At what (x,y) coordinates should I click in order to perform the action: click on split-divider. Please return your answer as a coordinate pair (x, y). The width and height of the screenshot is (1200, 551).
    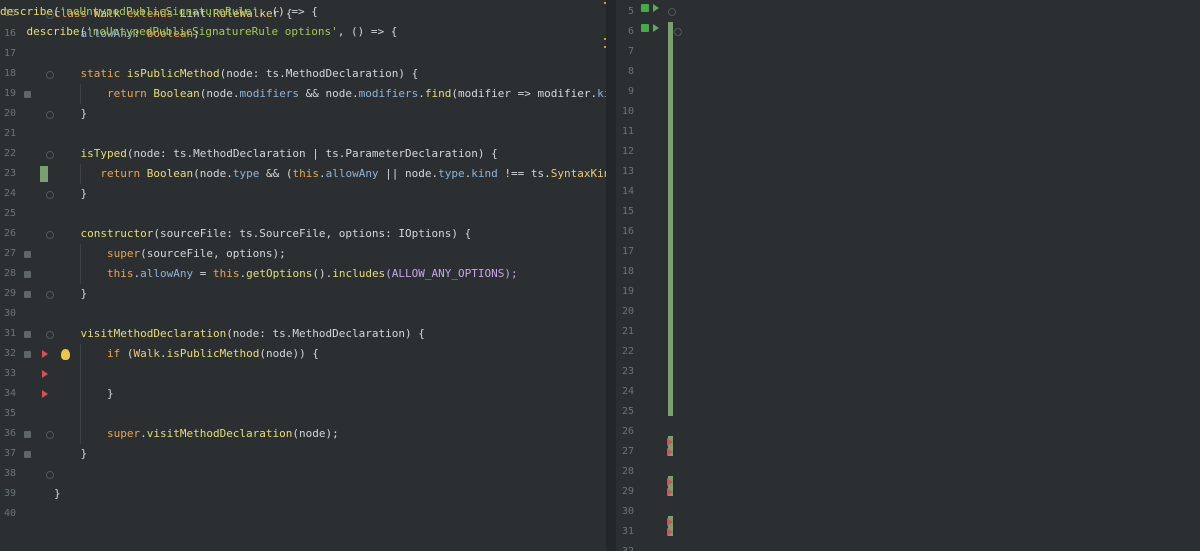
    Looking at the image, I should click on (611, 275).